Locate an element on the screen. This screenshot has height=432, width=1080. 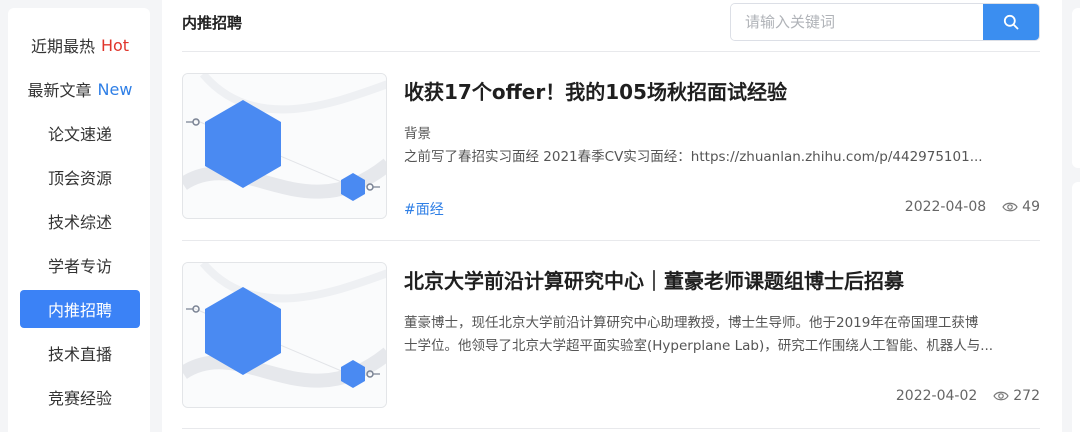
sidebar-item-trending: 近期最热 Hot is located at coordinates (80, 45).